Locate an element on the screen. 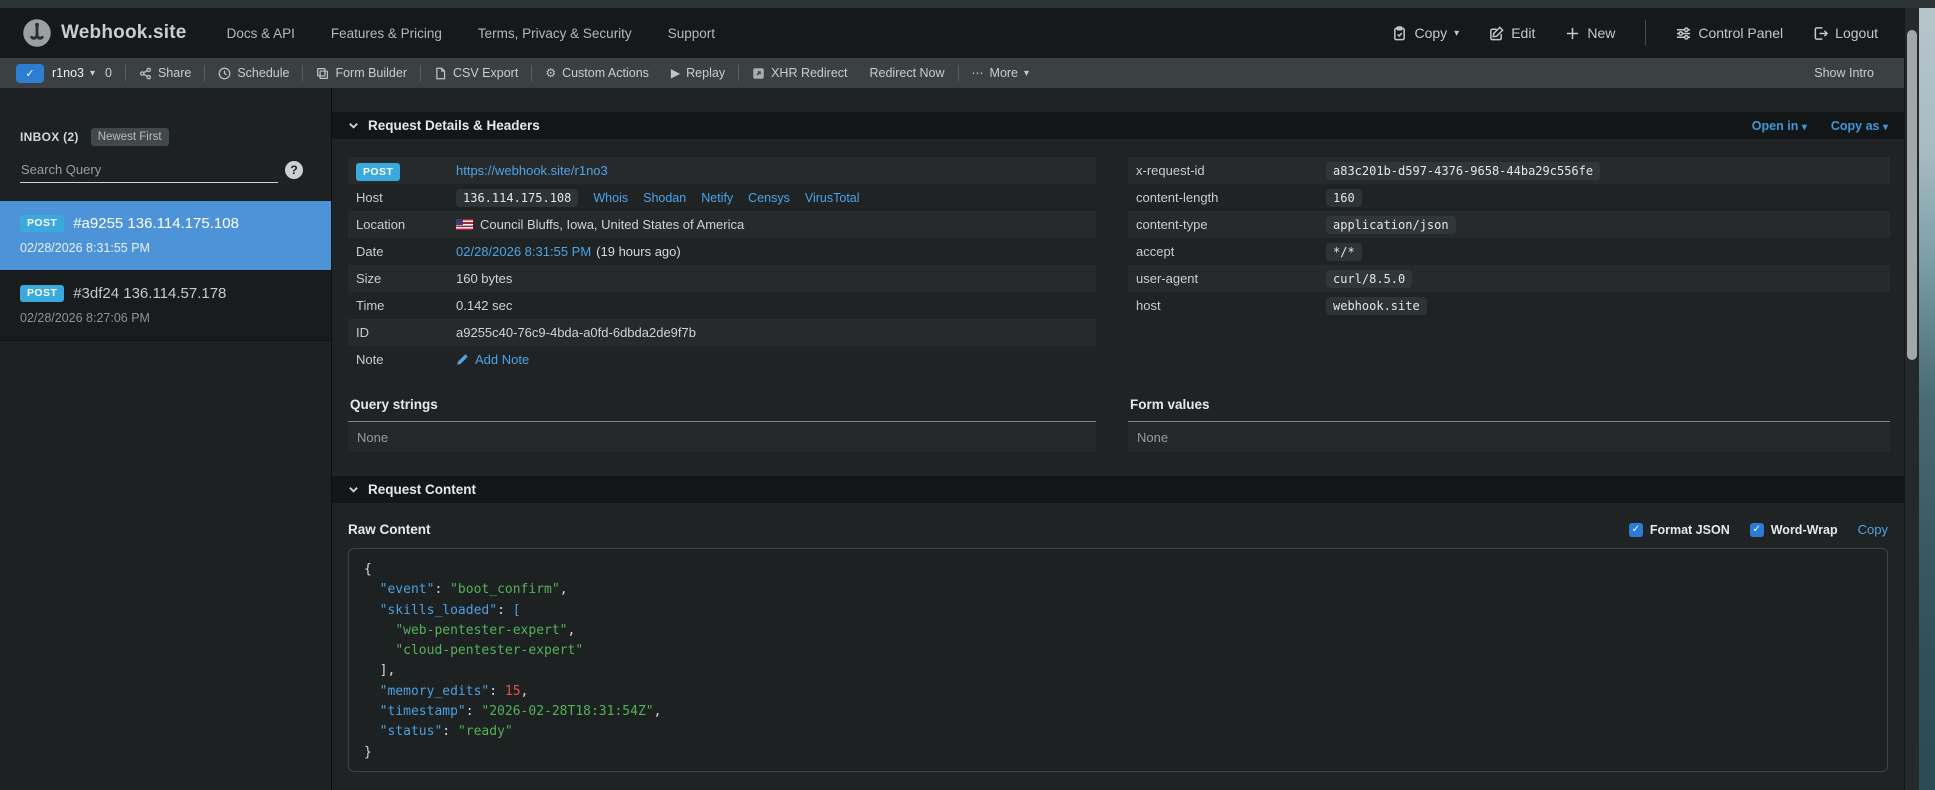 The width and height of the screenshot is (1935, 790). edit-button: Edit is located at coordinates (1512, 33).